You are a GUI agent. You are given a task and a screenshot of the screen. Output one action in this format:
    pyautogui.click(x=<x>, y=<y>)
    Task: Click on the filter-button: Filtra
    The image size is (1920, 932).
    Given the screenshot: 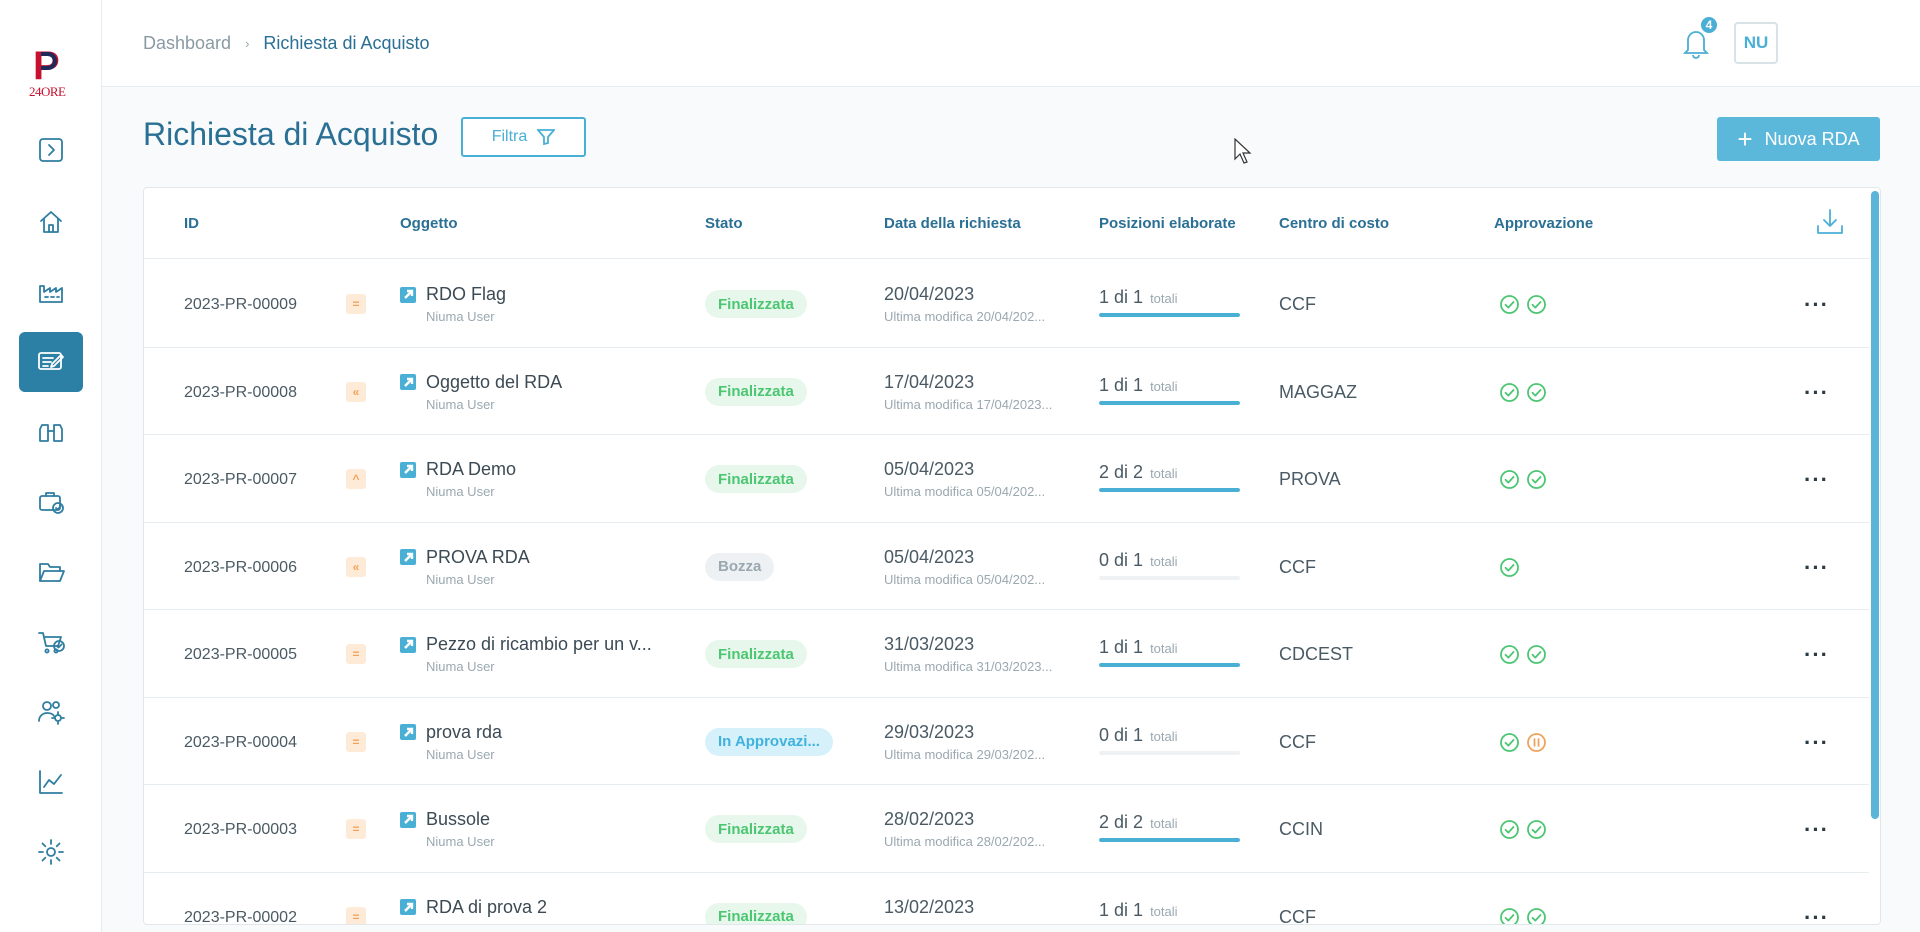 What is the action you would take?
    pyautogui.click(x=523, y=137)
    